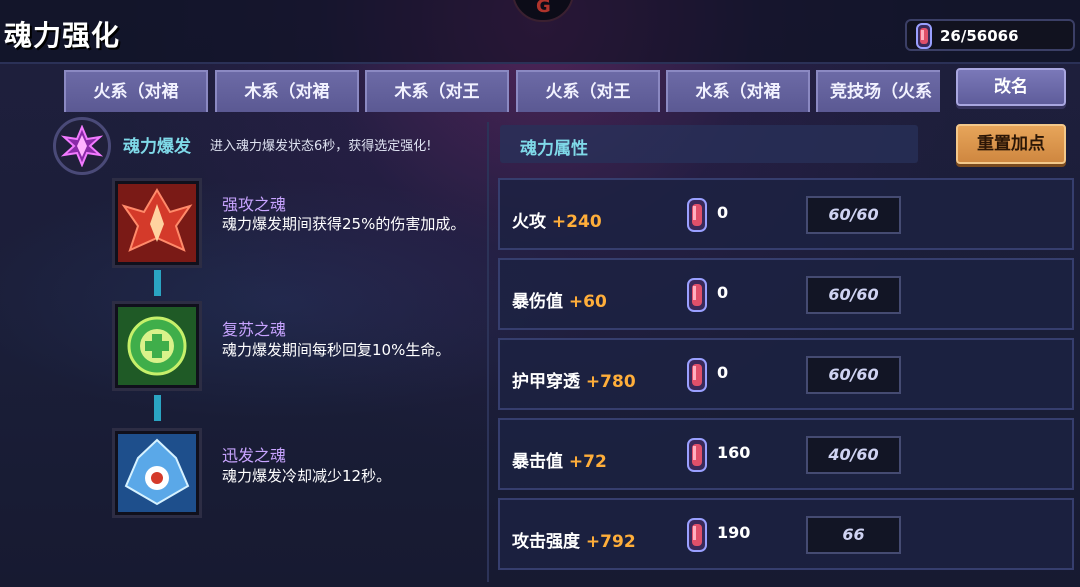 The width and height of the screenshot is (1080, 587). I want to click on swift-soul-card, so click(157, 473).